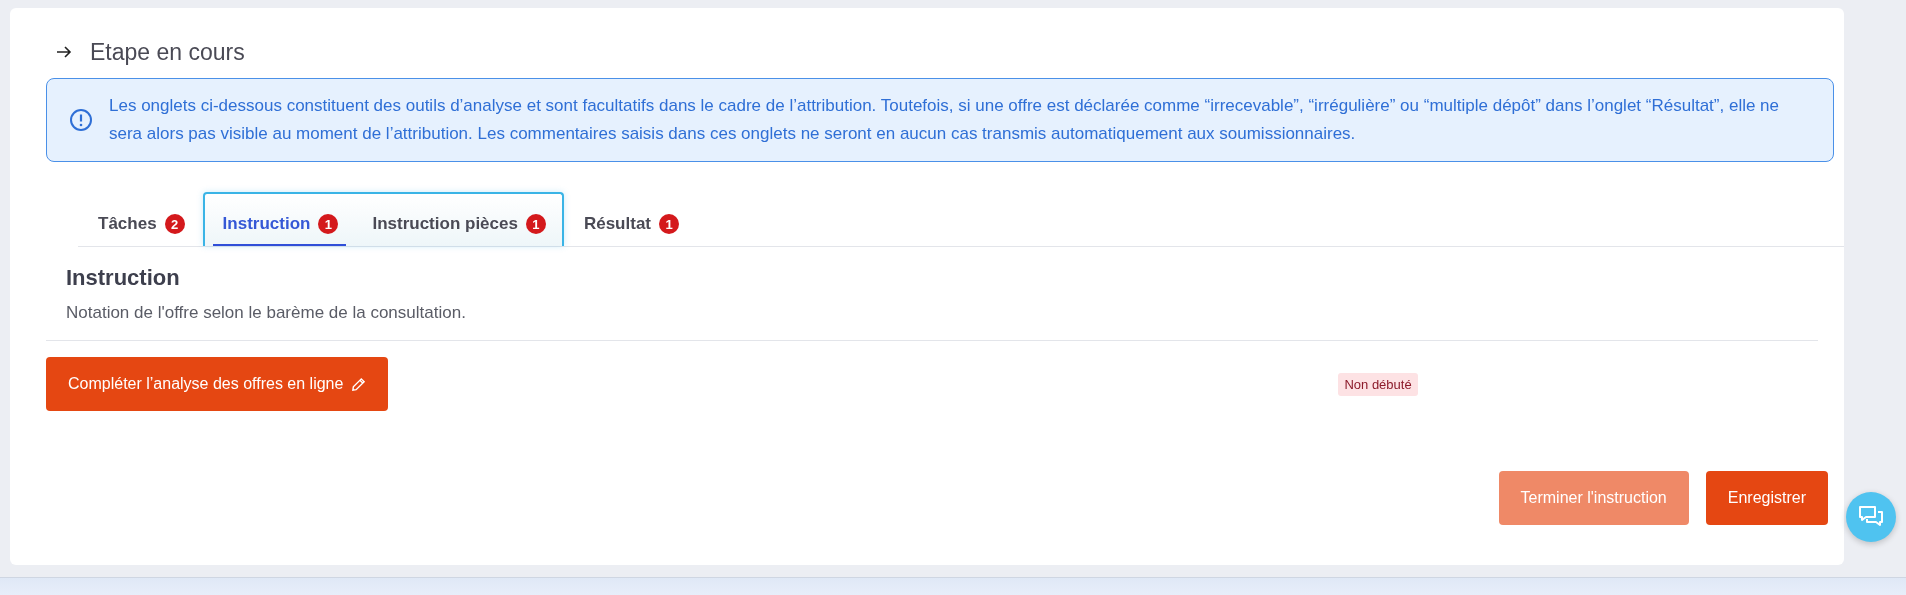  Describe the element at coordinates (174, 224) in the screenshot. I see `count-badge: 2` at that location.